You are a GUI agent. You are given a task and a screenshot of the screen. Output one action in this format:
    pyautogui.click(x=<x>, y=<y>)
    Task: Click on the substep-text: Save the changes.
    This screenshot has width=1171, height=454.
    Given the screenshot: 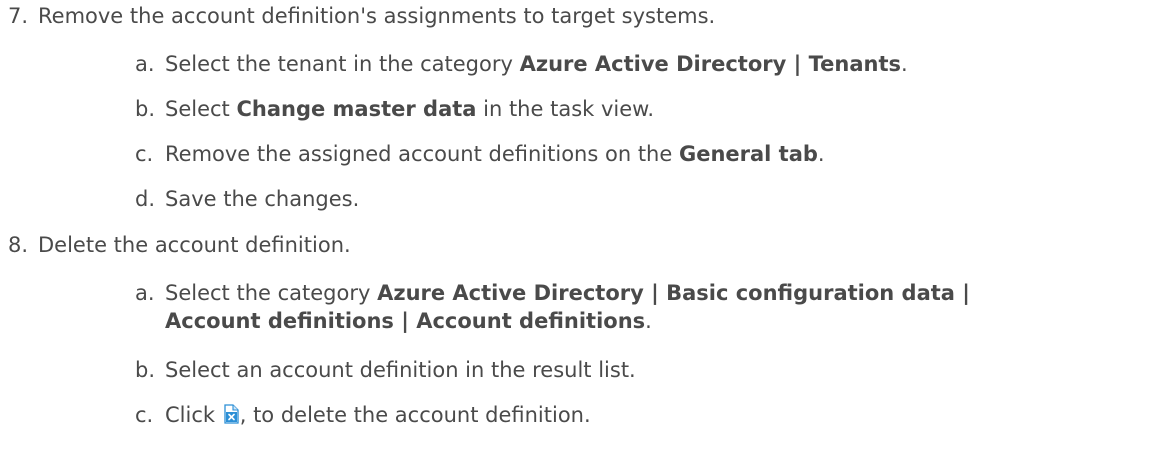 What is the action you would take?
    pyautogui.click(x=262, y=199)
    